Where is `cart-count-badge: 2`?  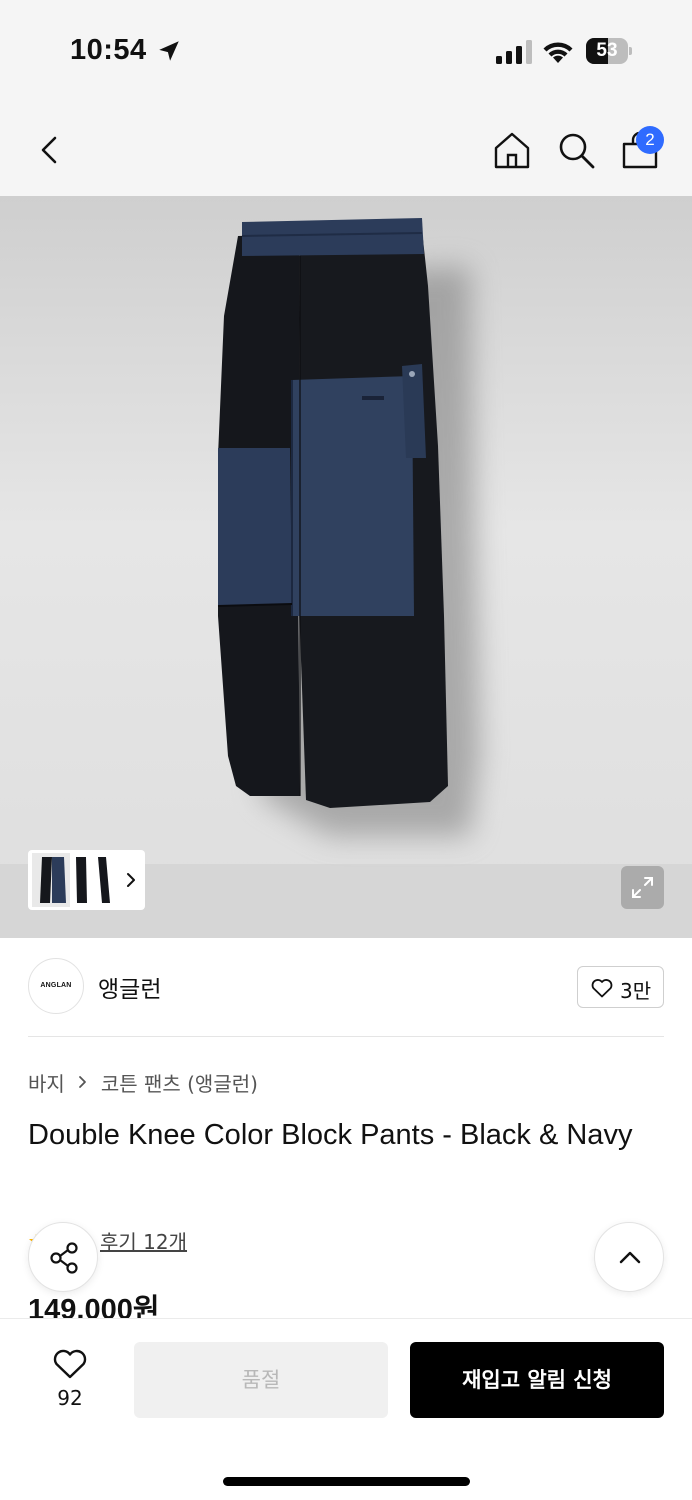 cart-count-badge: 2 is located at coordinates (650, 140).